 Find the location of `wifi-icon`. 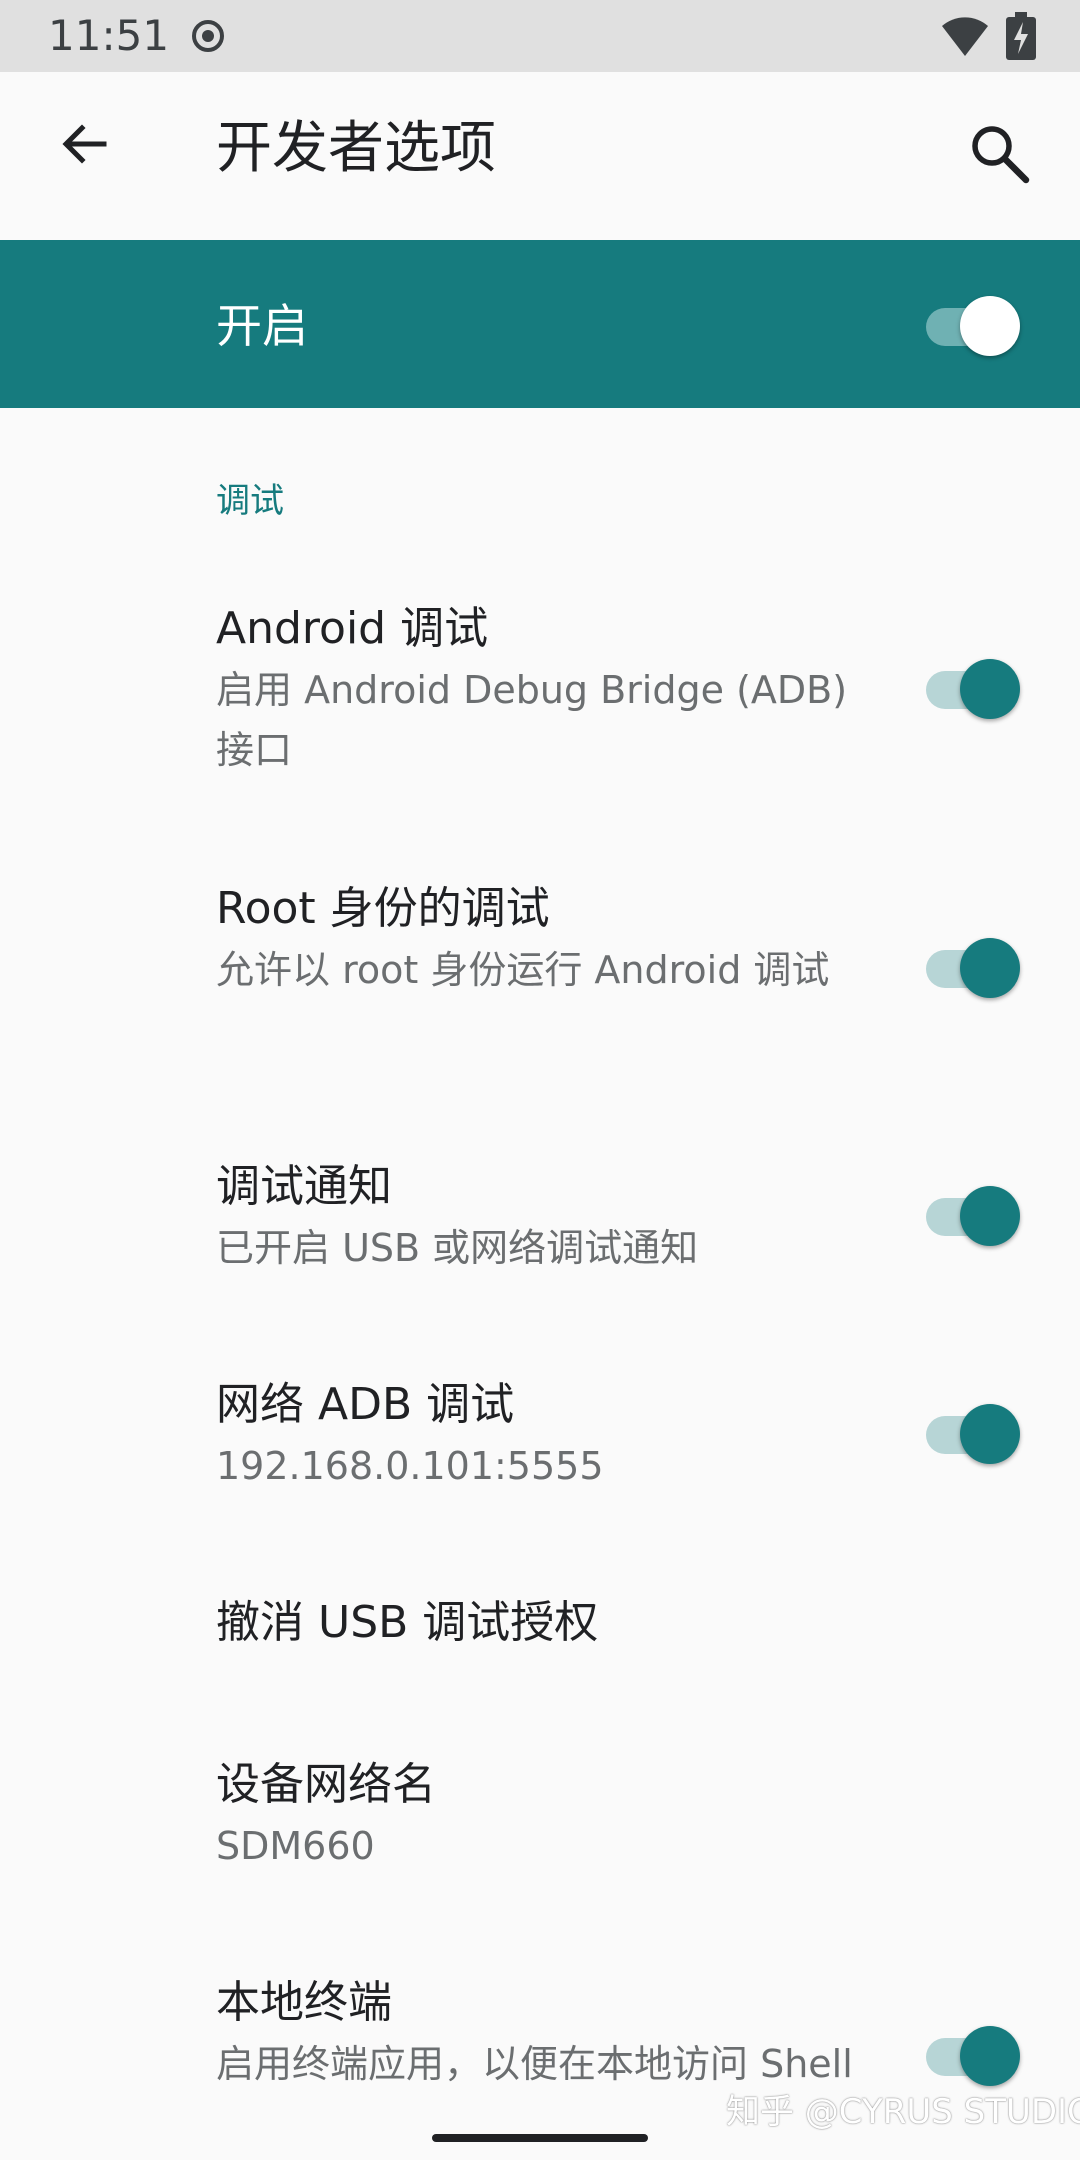

wifi-icon is located at coordinates (965, 36).